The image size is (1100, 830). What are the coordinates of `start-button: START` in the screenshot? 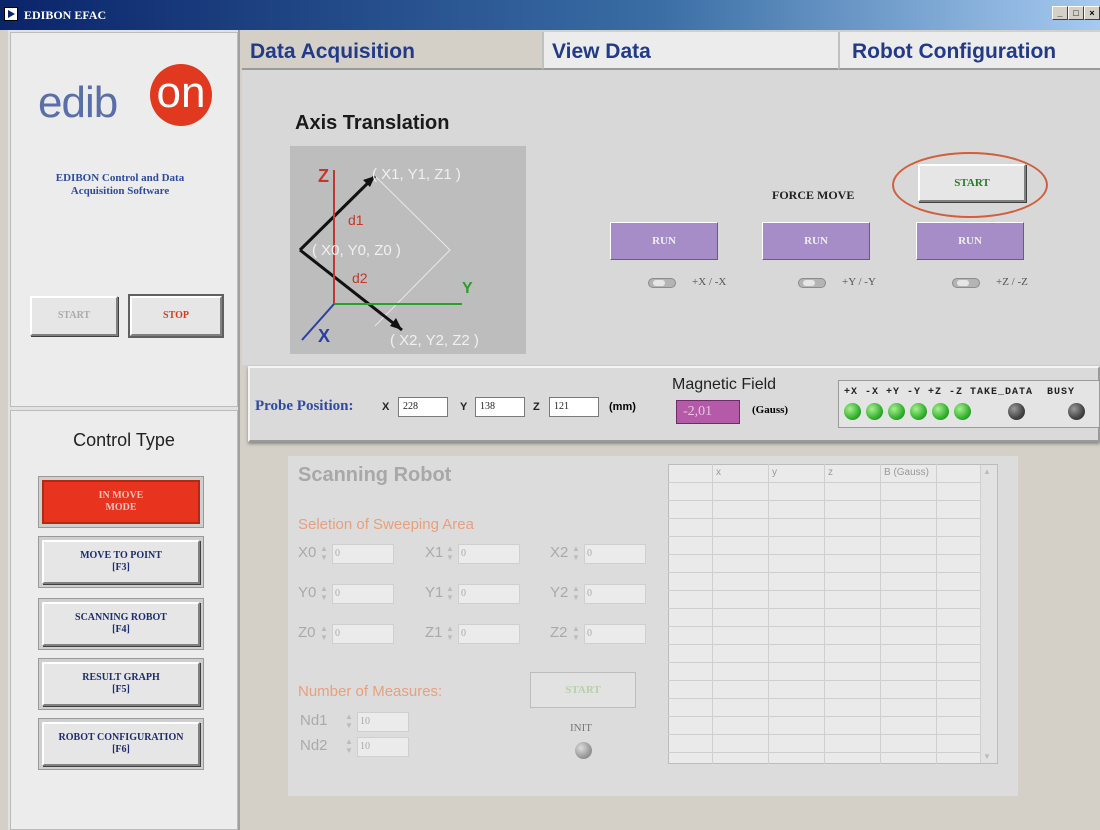 It's located at (74, 316).